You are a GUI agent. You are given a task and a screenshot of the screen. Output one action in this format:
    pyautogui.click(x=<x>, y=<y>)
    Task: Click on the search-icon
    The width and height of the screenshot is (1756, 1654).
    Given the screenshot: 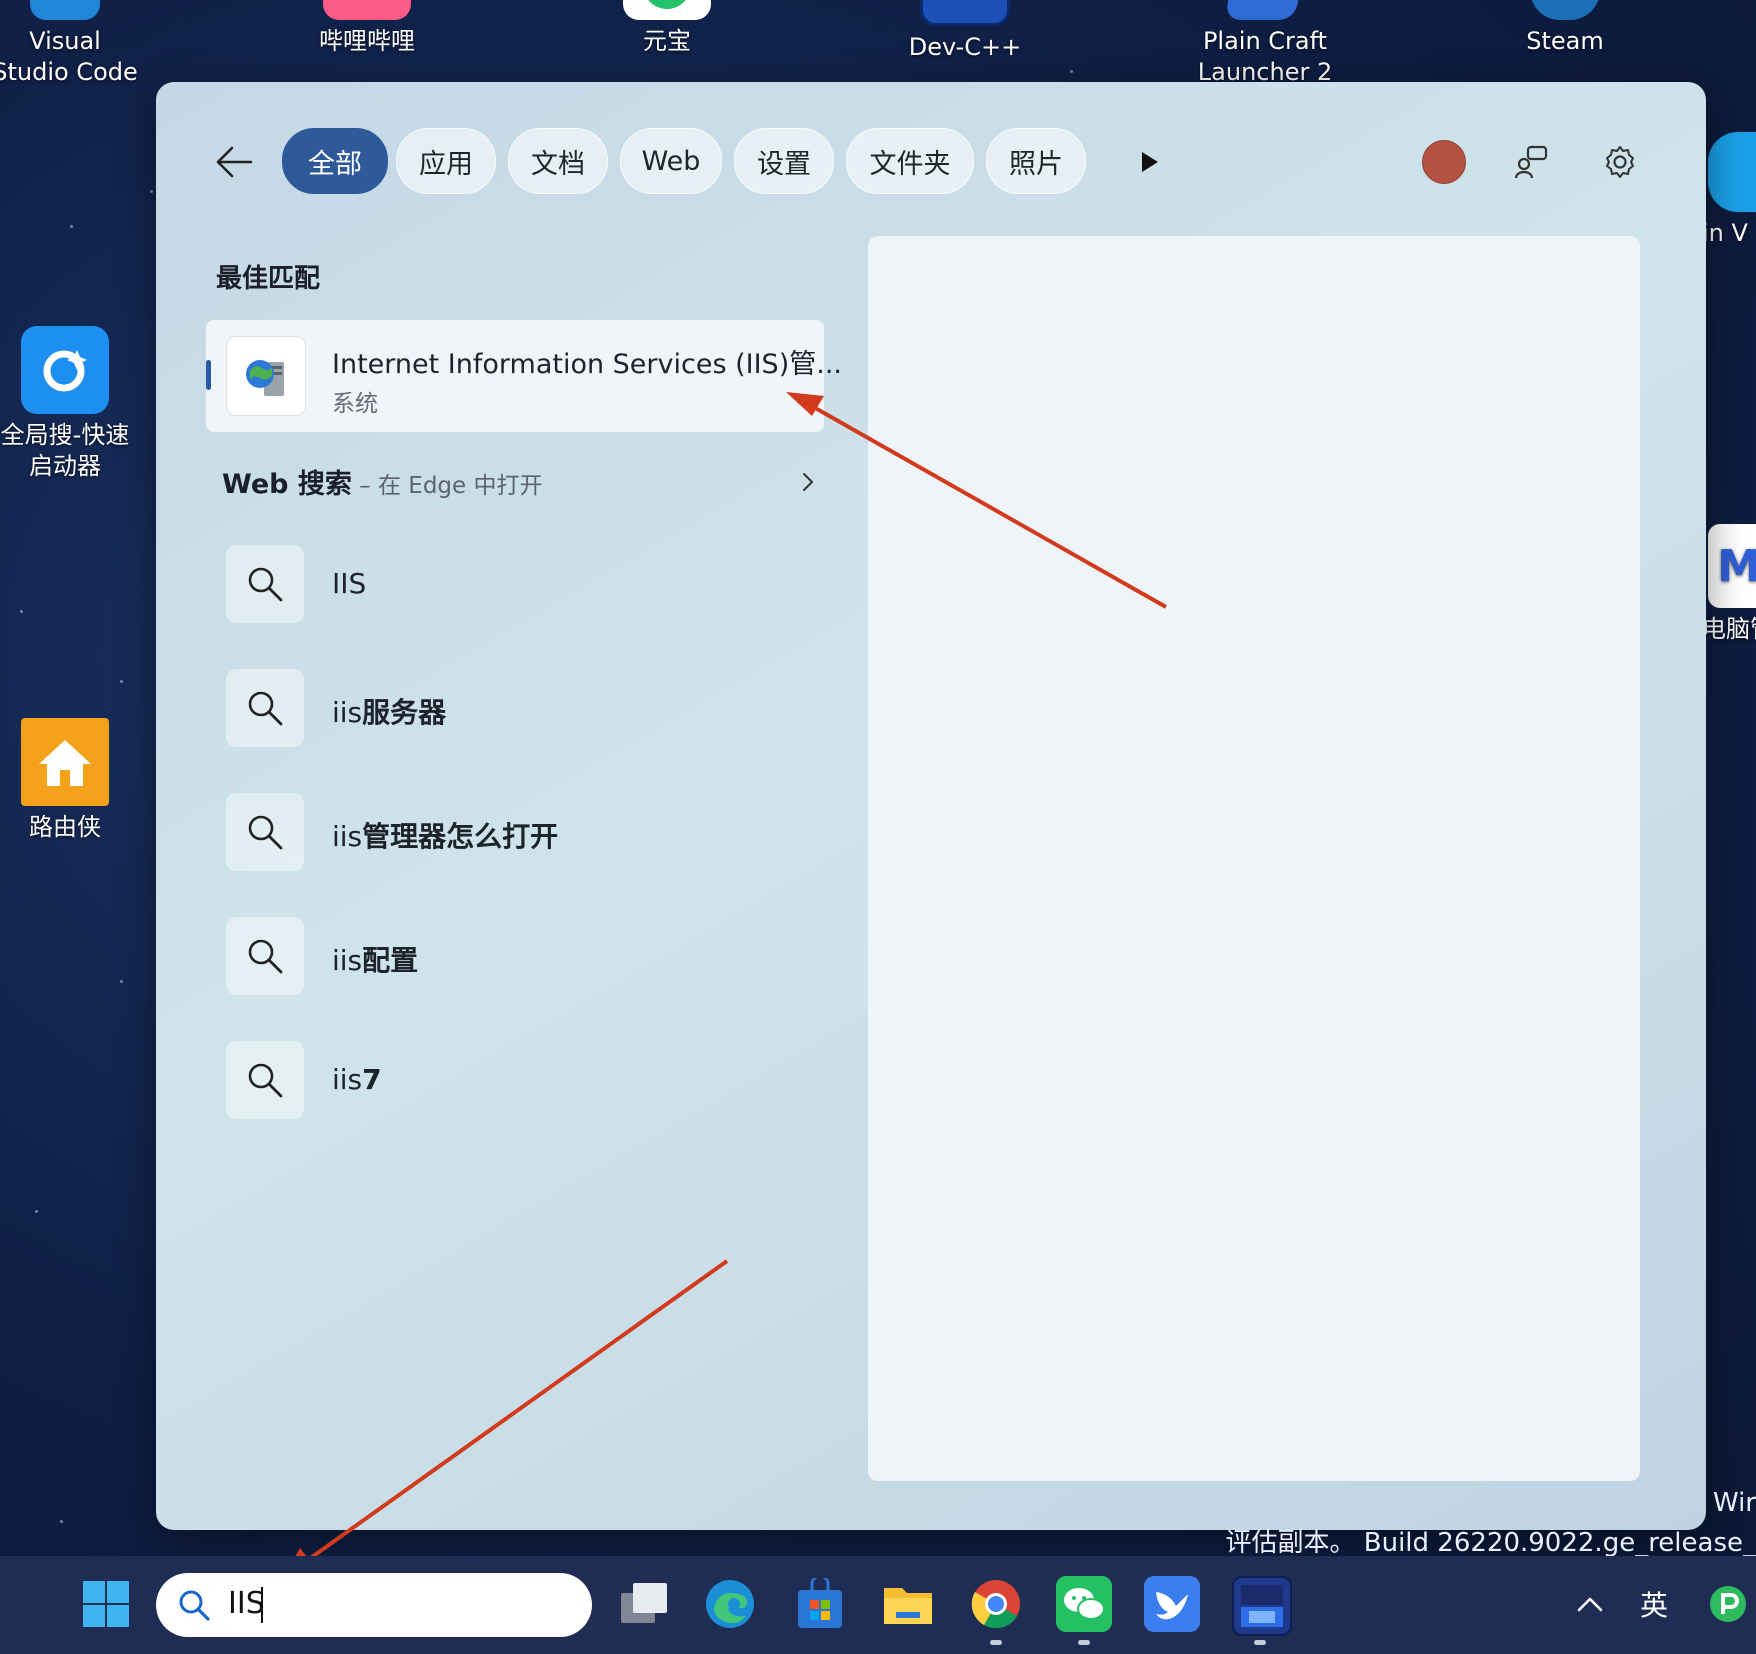 What is the action you would take?
    pyautogui.click(x=194, y=1605)
    